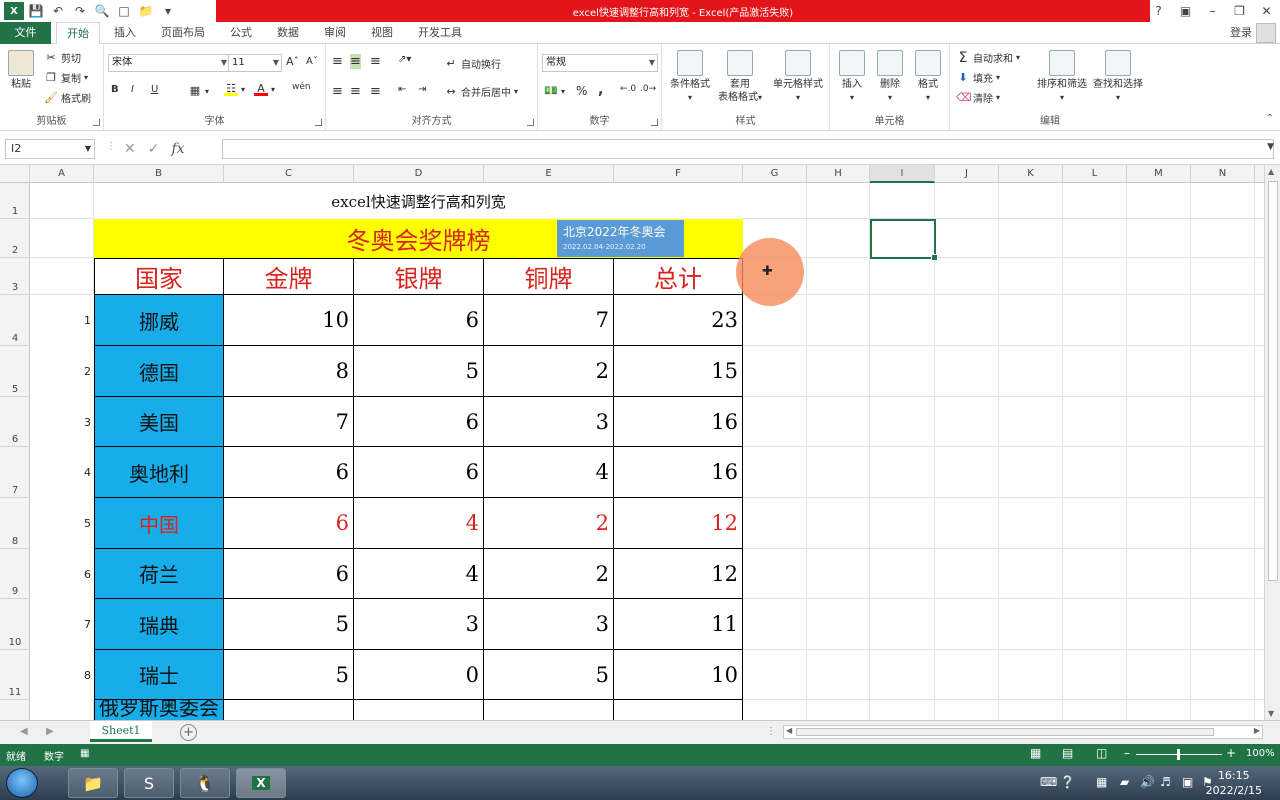 Image resolution: width=1280 pixels, height=800 pixels. I want to click on wrap-text-button: ↵ 自动换行, so click(472, 64).